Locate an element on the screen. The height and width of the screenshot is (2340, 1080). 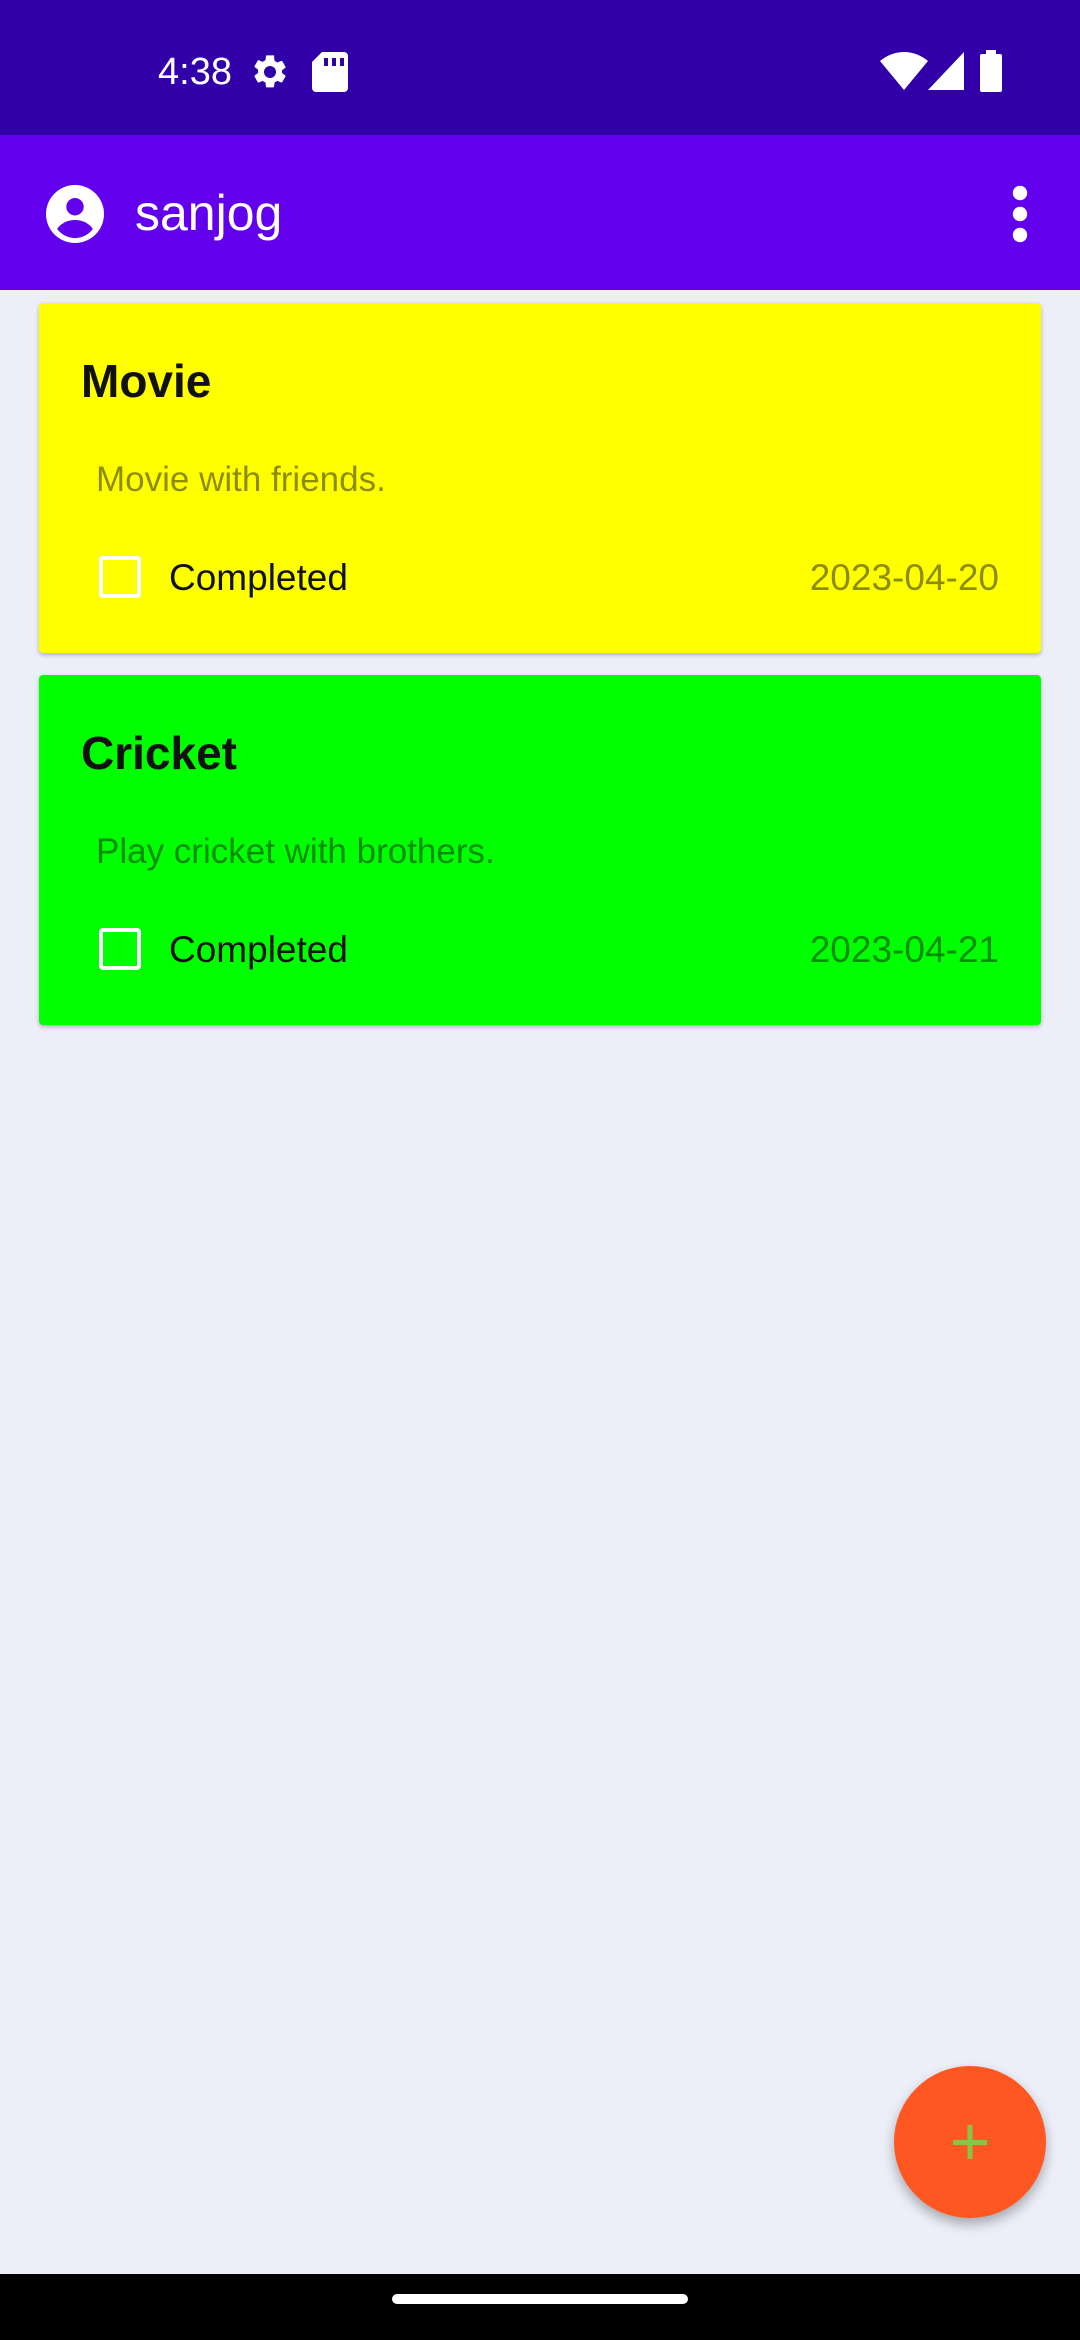
home-indicator is located at coordinates (540, 2299).